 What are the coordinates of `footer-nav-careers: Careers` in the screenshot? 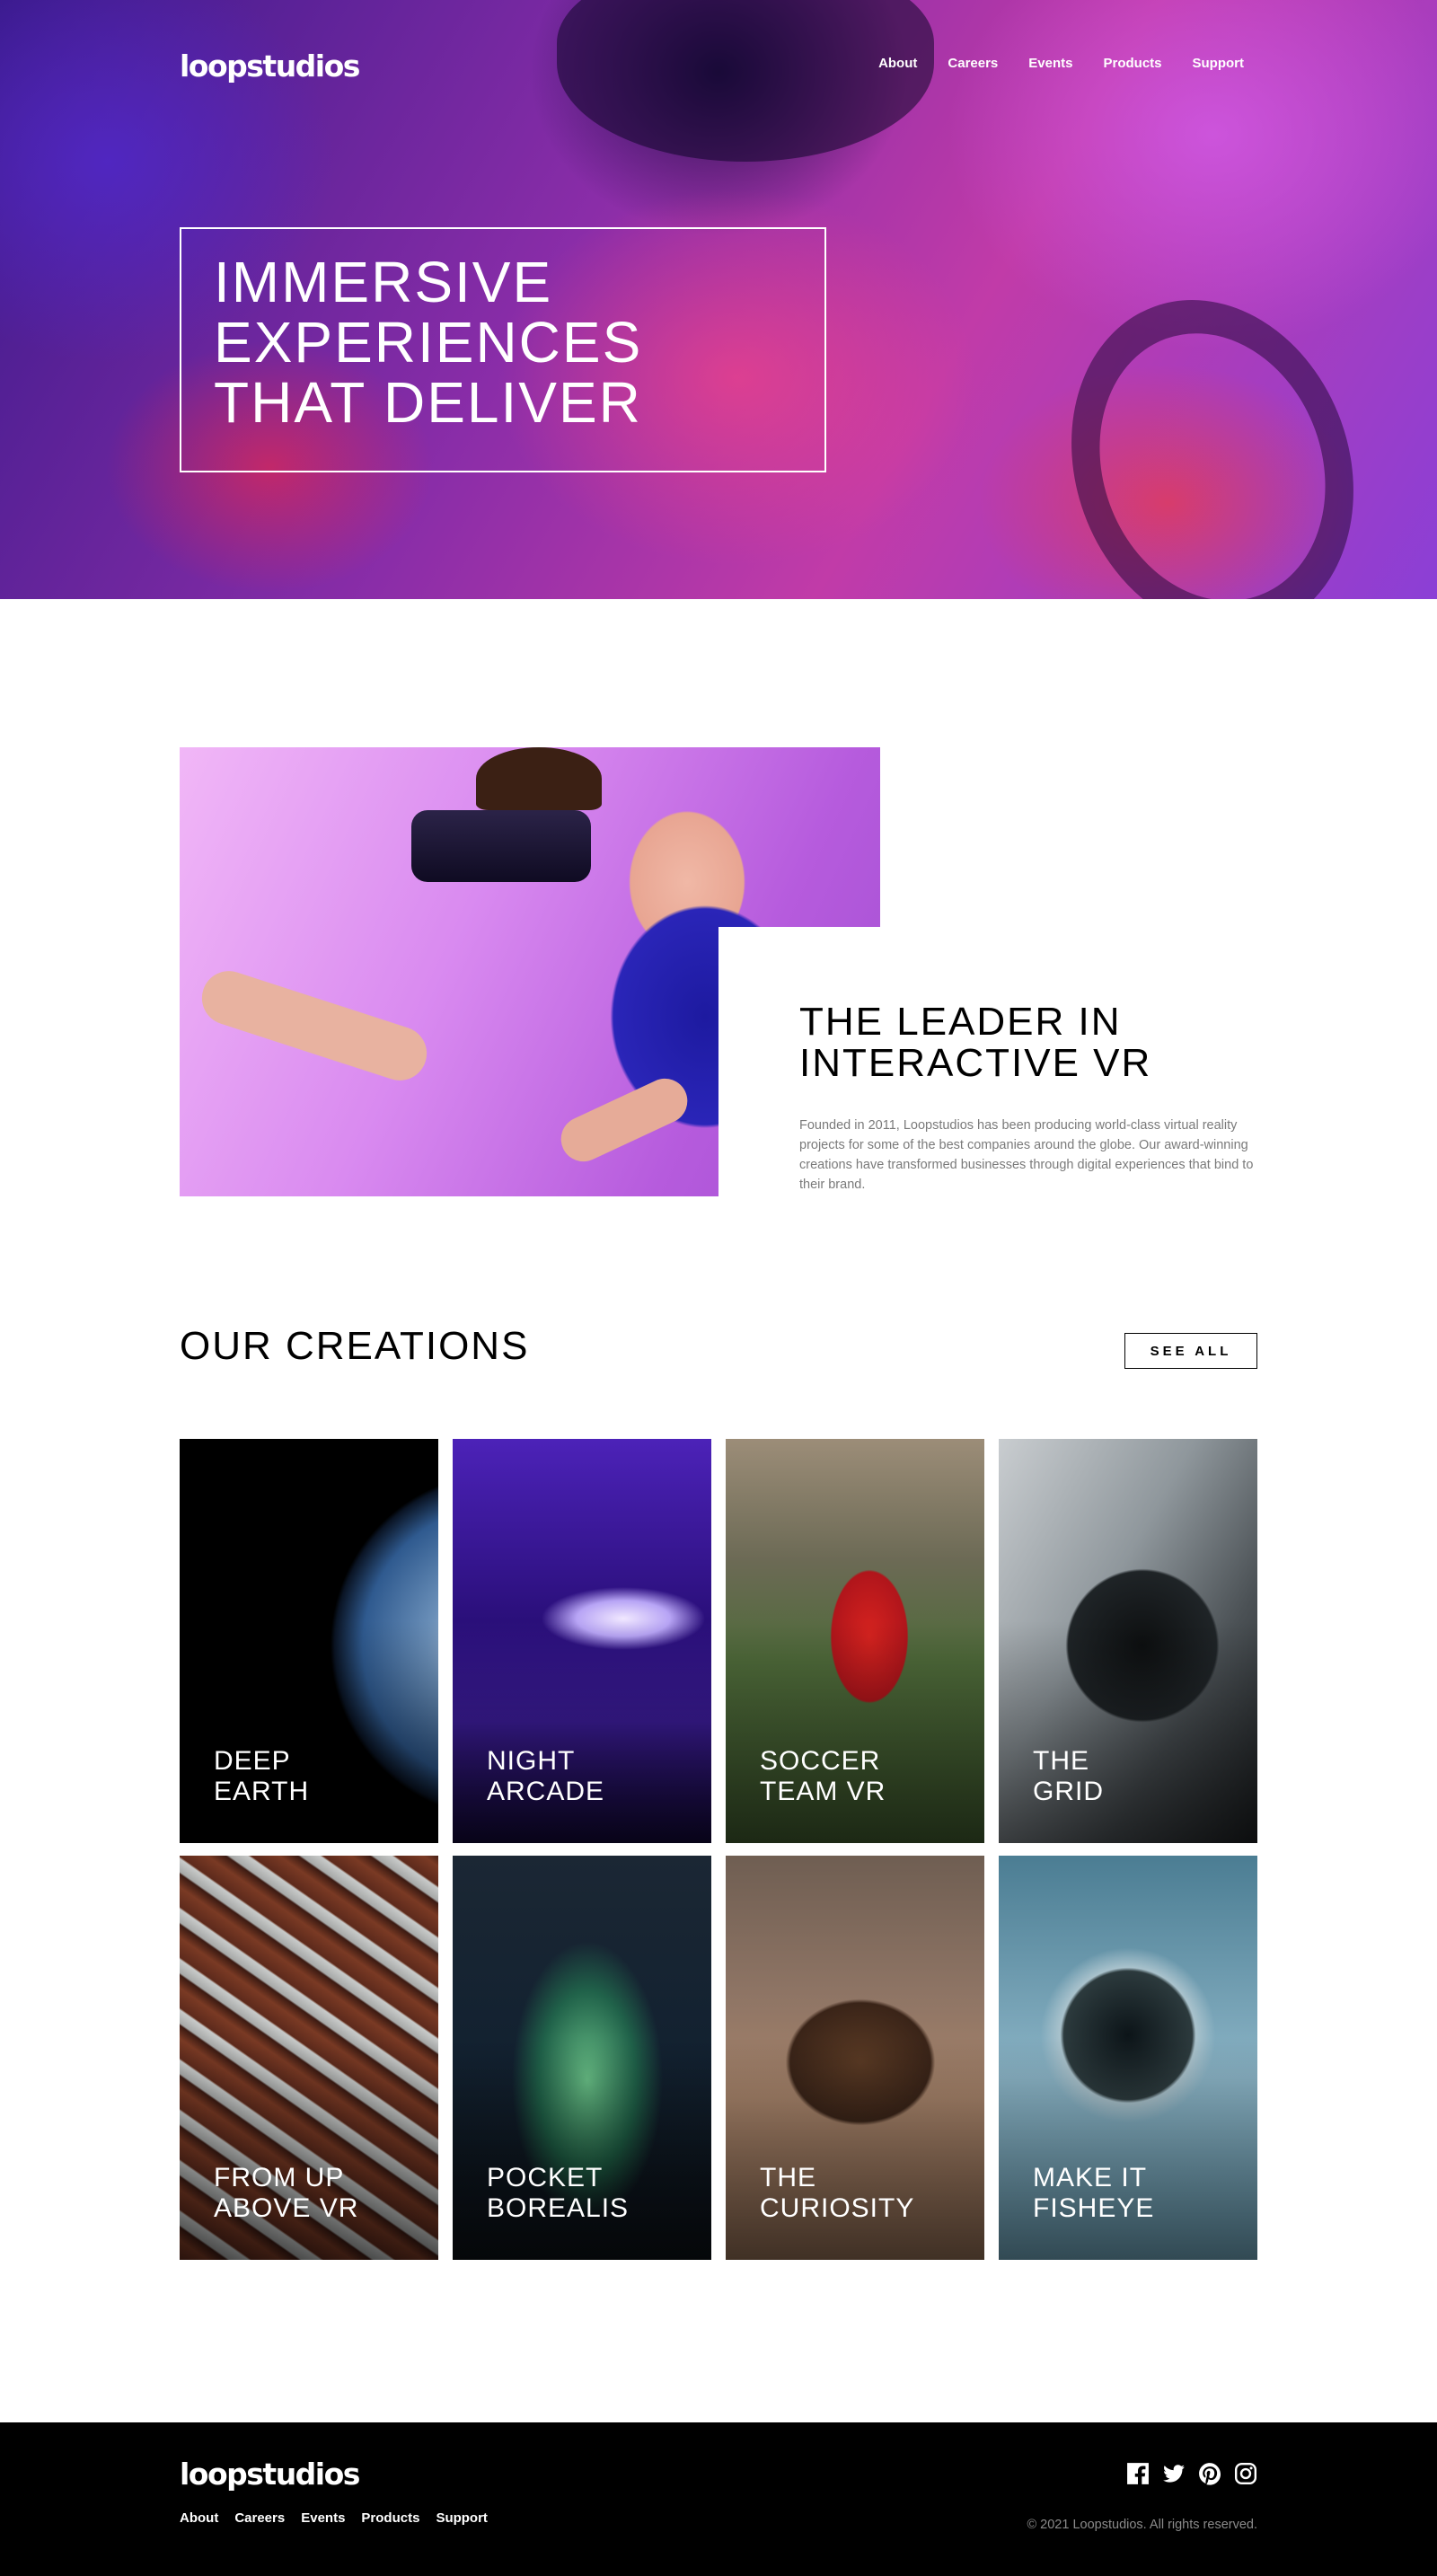 It's located at (259, 2518).